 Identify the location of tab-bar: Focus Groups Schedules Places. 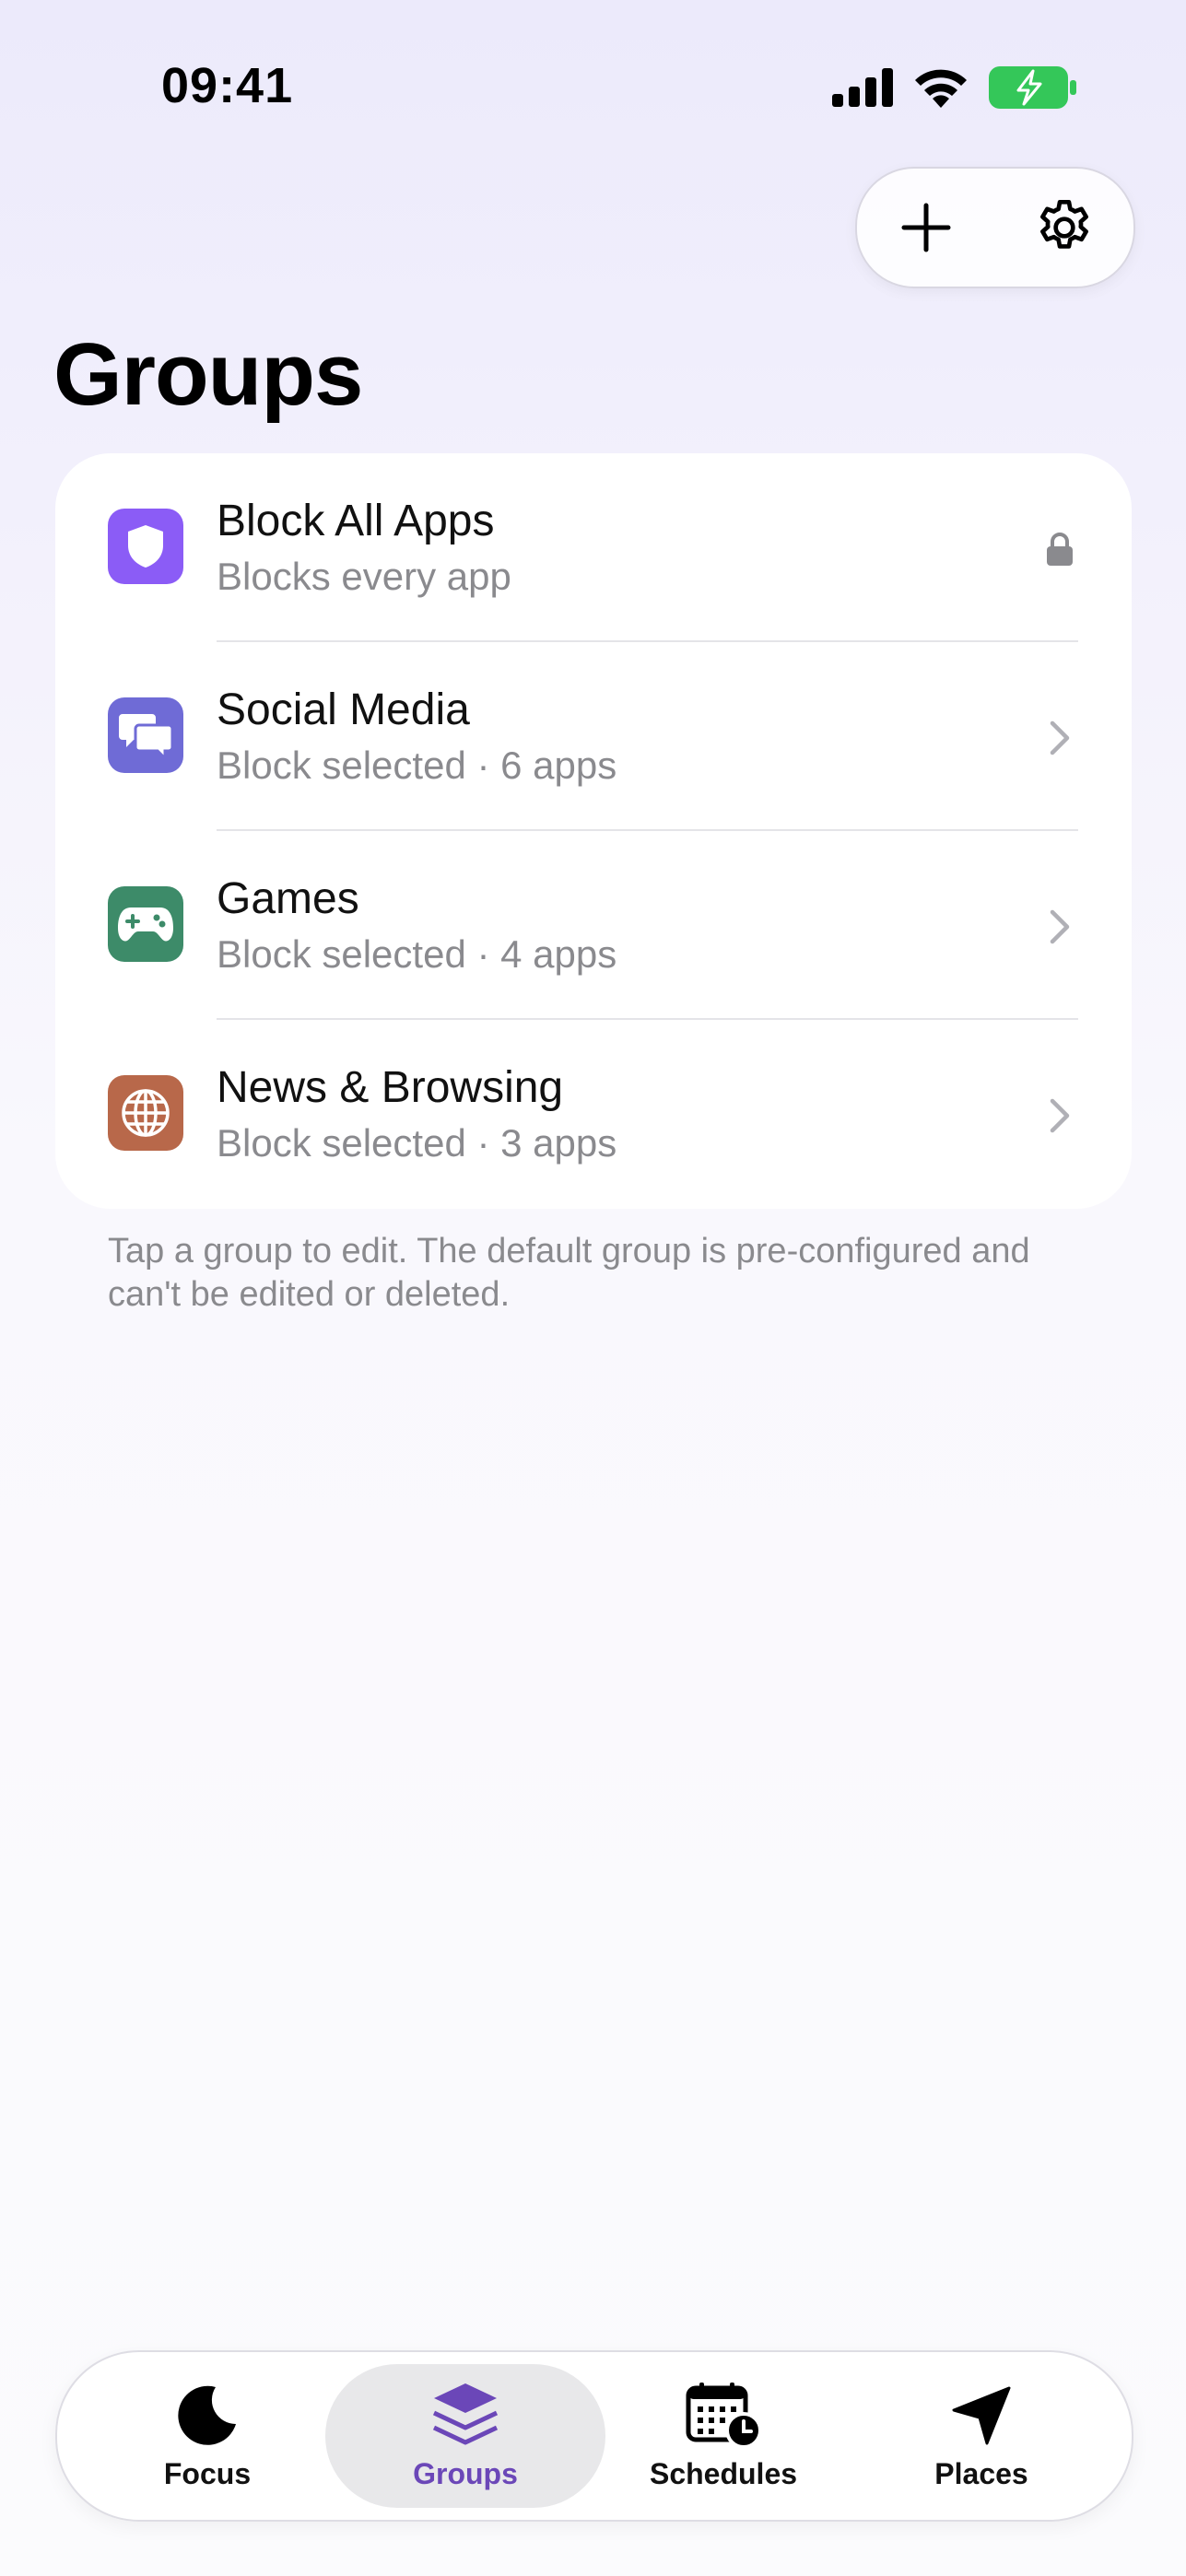
(594, 2436).